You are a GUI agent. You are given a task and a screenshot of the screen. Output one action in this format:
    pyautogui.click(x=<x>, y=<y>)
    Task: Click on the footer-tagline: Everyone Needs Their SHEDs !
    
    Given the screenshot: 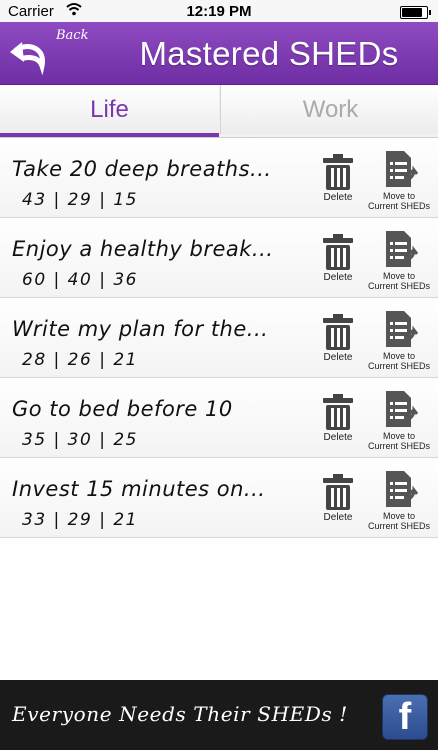 What is the action you would take?
    pyautogui.click(x=180, y=714)
    